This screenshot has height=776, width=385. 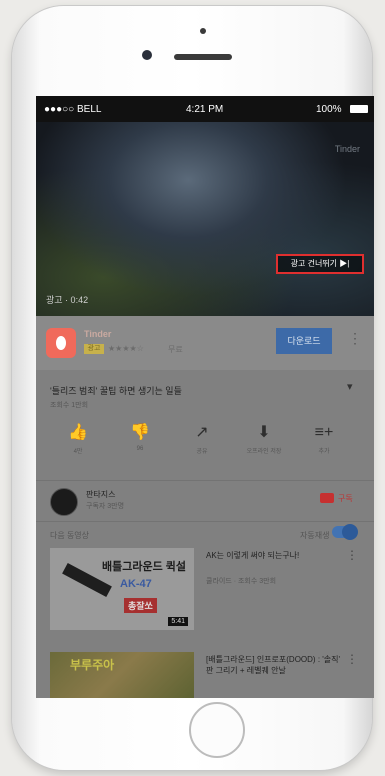 I want to click on share-icon: ↗, so click(x=202, y=432).